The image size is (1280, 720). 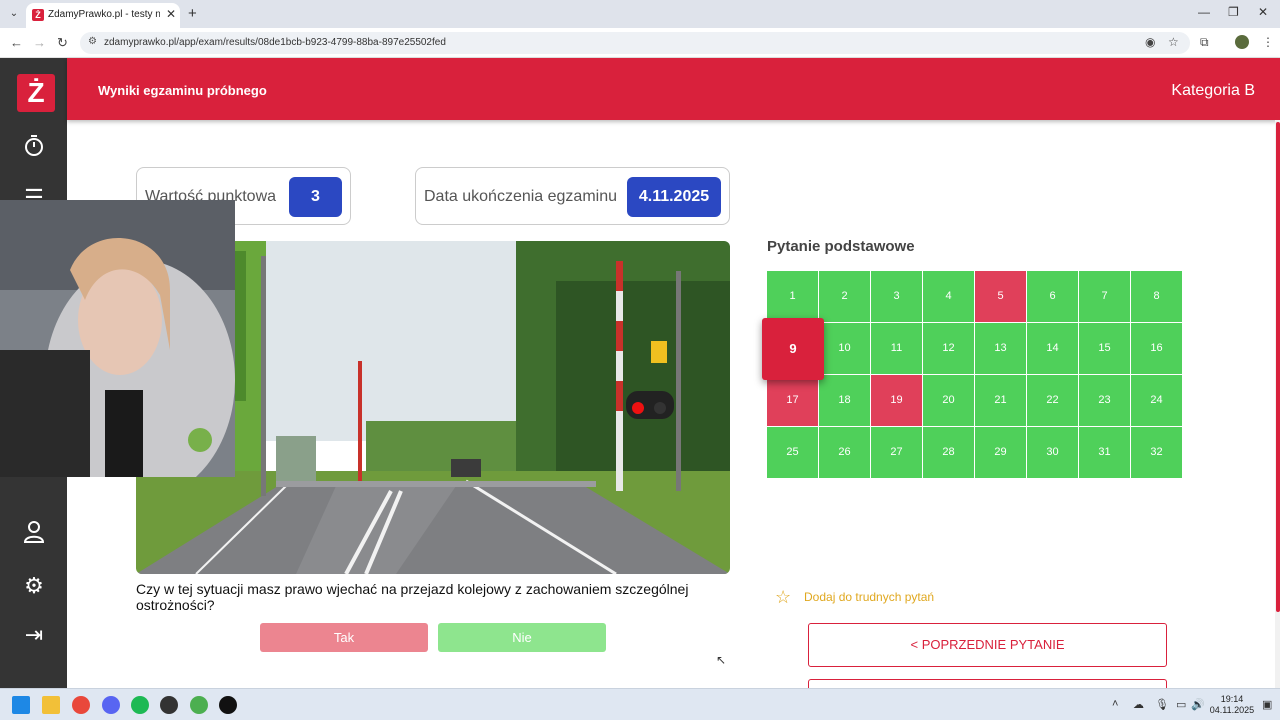 I want to click on clock-time: 19:14, so click(x=1232, y=699).